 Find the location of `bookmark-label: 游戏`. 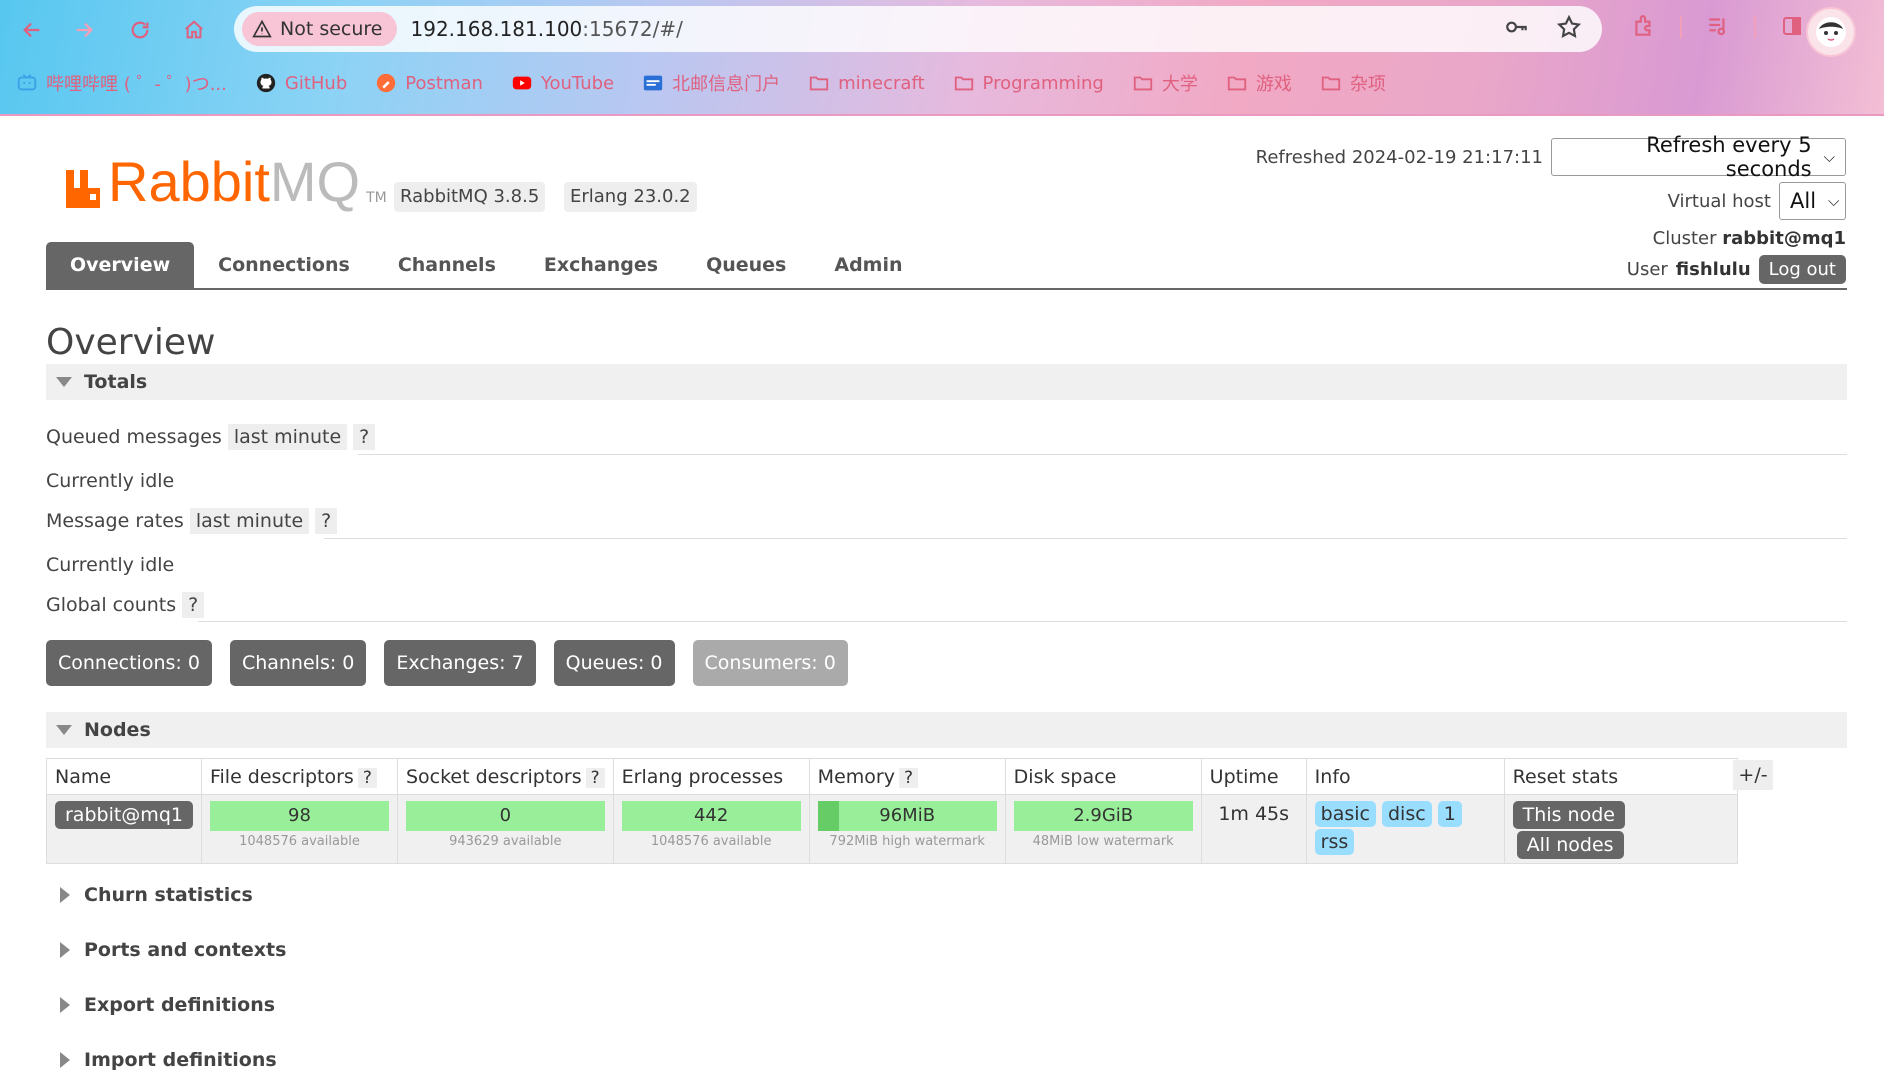

bookmark-label: 游戏 is located at coordinates (1273, 84).